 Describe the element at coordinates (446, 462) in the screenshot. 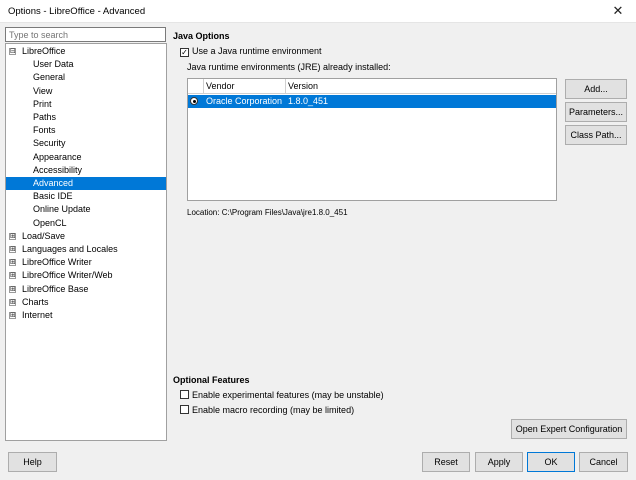

I see `reset-button: Reset` at that location.